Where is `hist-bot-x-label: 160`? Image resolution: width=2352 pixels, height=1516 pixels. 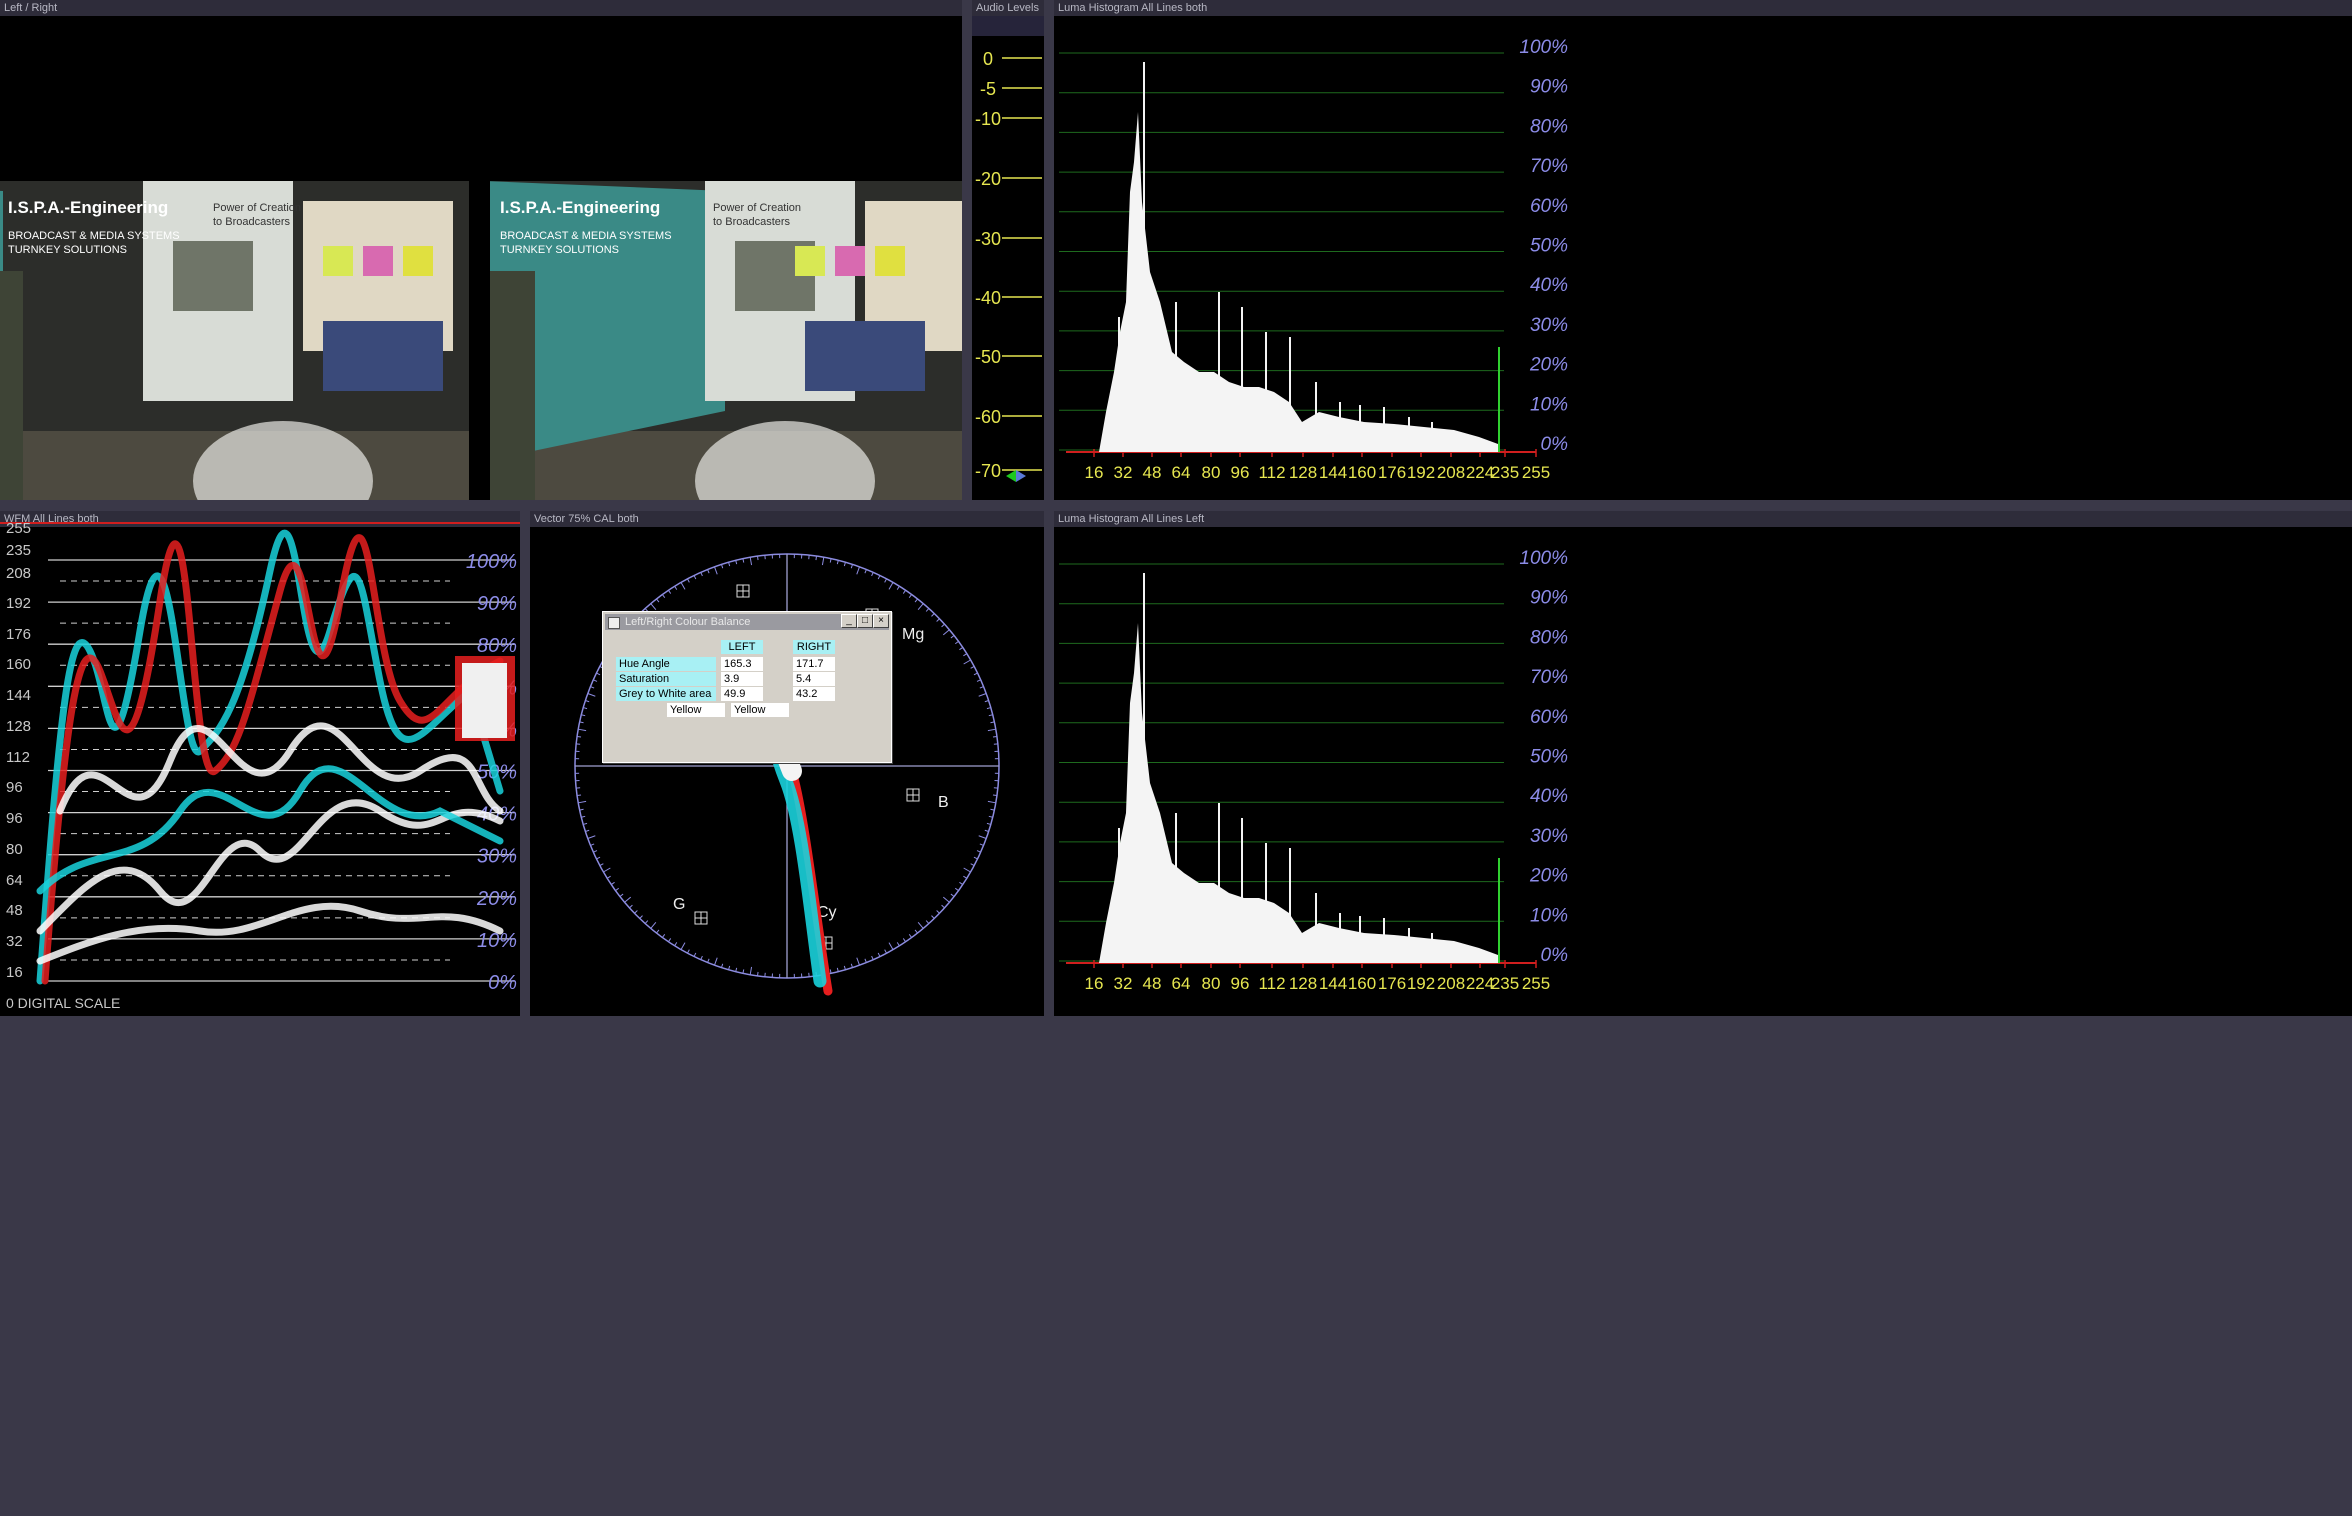
hist-bot-x-label: 160 is located at coordinates (1362, 983).